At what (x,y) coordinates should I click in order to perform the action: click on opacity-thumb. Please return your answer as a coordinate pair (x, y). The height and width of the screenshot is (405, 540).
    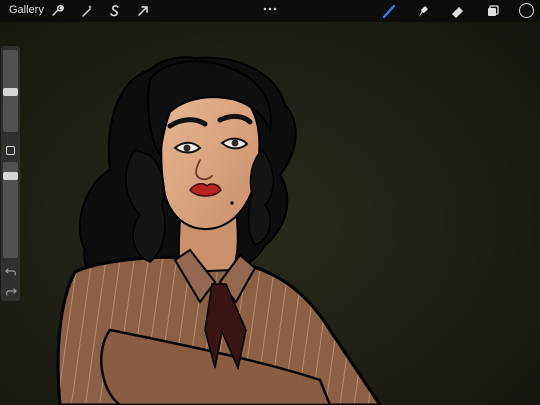
    Looking at the image, I should click on (10, 176).